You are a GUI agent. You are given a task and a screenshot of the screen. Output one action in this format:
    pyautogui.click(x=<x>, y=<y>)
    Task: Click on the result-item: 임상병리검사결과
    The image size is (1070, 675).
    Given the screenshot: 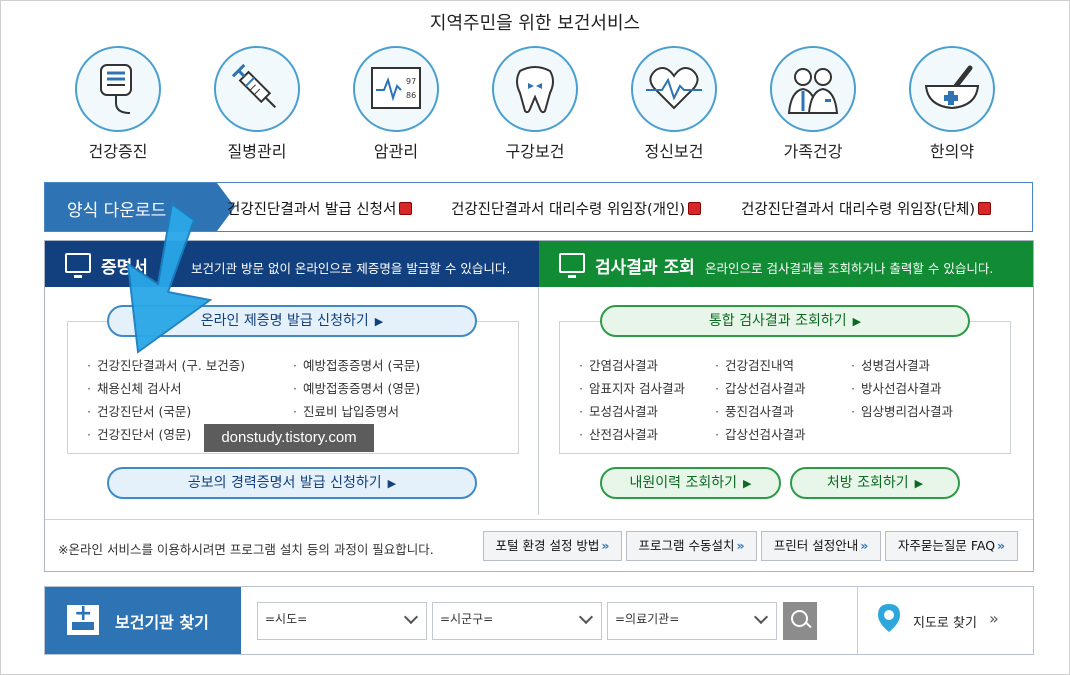 What is the action you would take?
    pyautogui.click(x=902, y=410)
    